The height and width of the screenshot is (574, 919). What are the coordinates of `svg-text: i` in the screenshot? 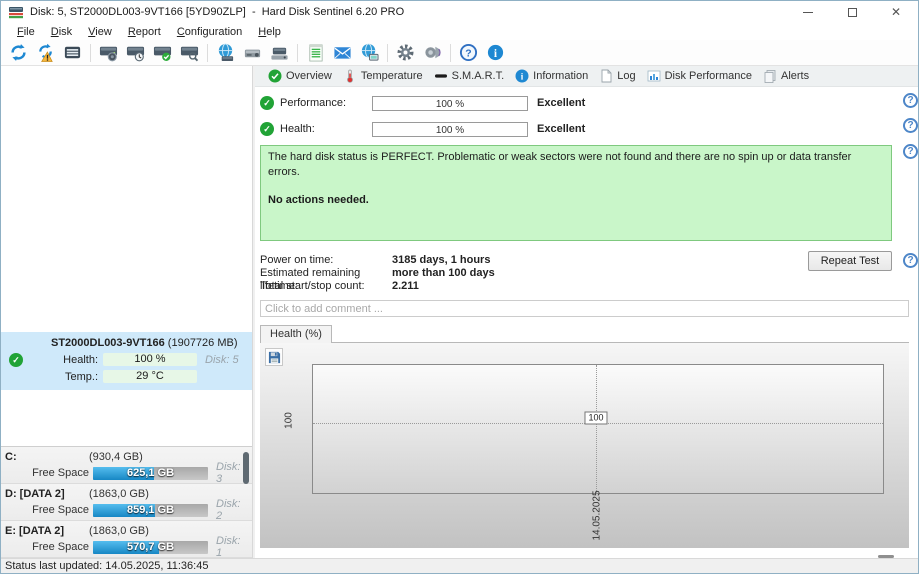 It's located at (495, 54).